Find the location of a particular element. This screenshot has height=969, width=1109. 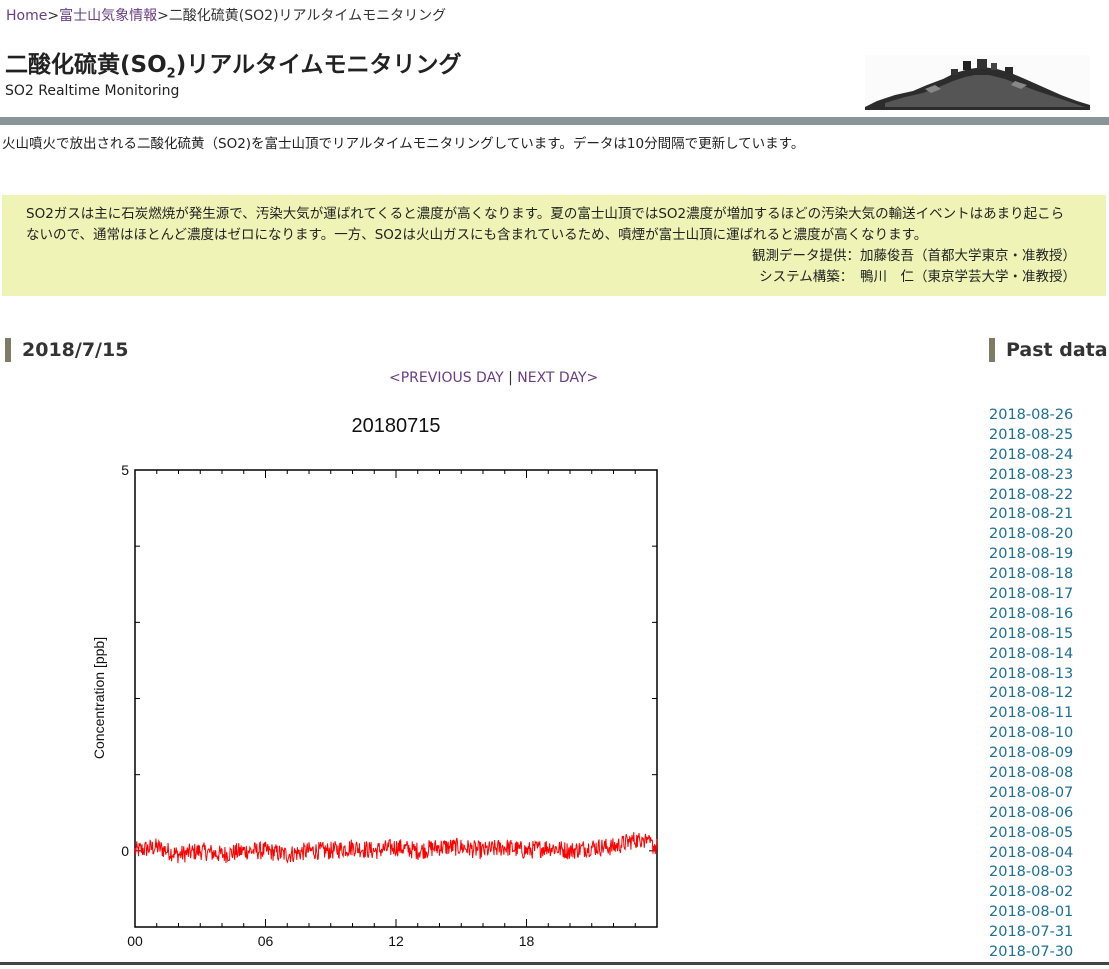

chart-series-line is located at coordinates (396, 848).